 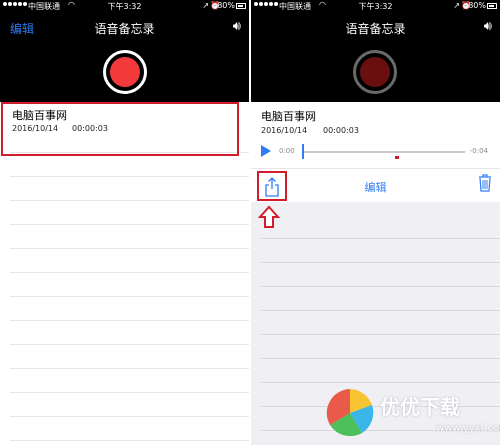 I want to click on recording-toolbar: 编辑, so click(x=375, y=185).